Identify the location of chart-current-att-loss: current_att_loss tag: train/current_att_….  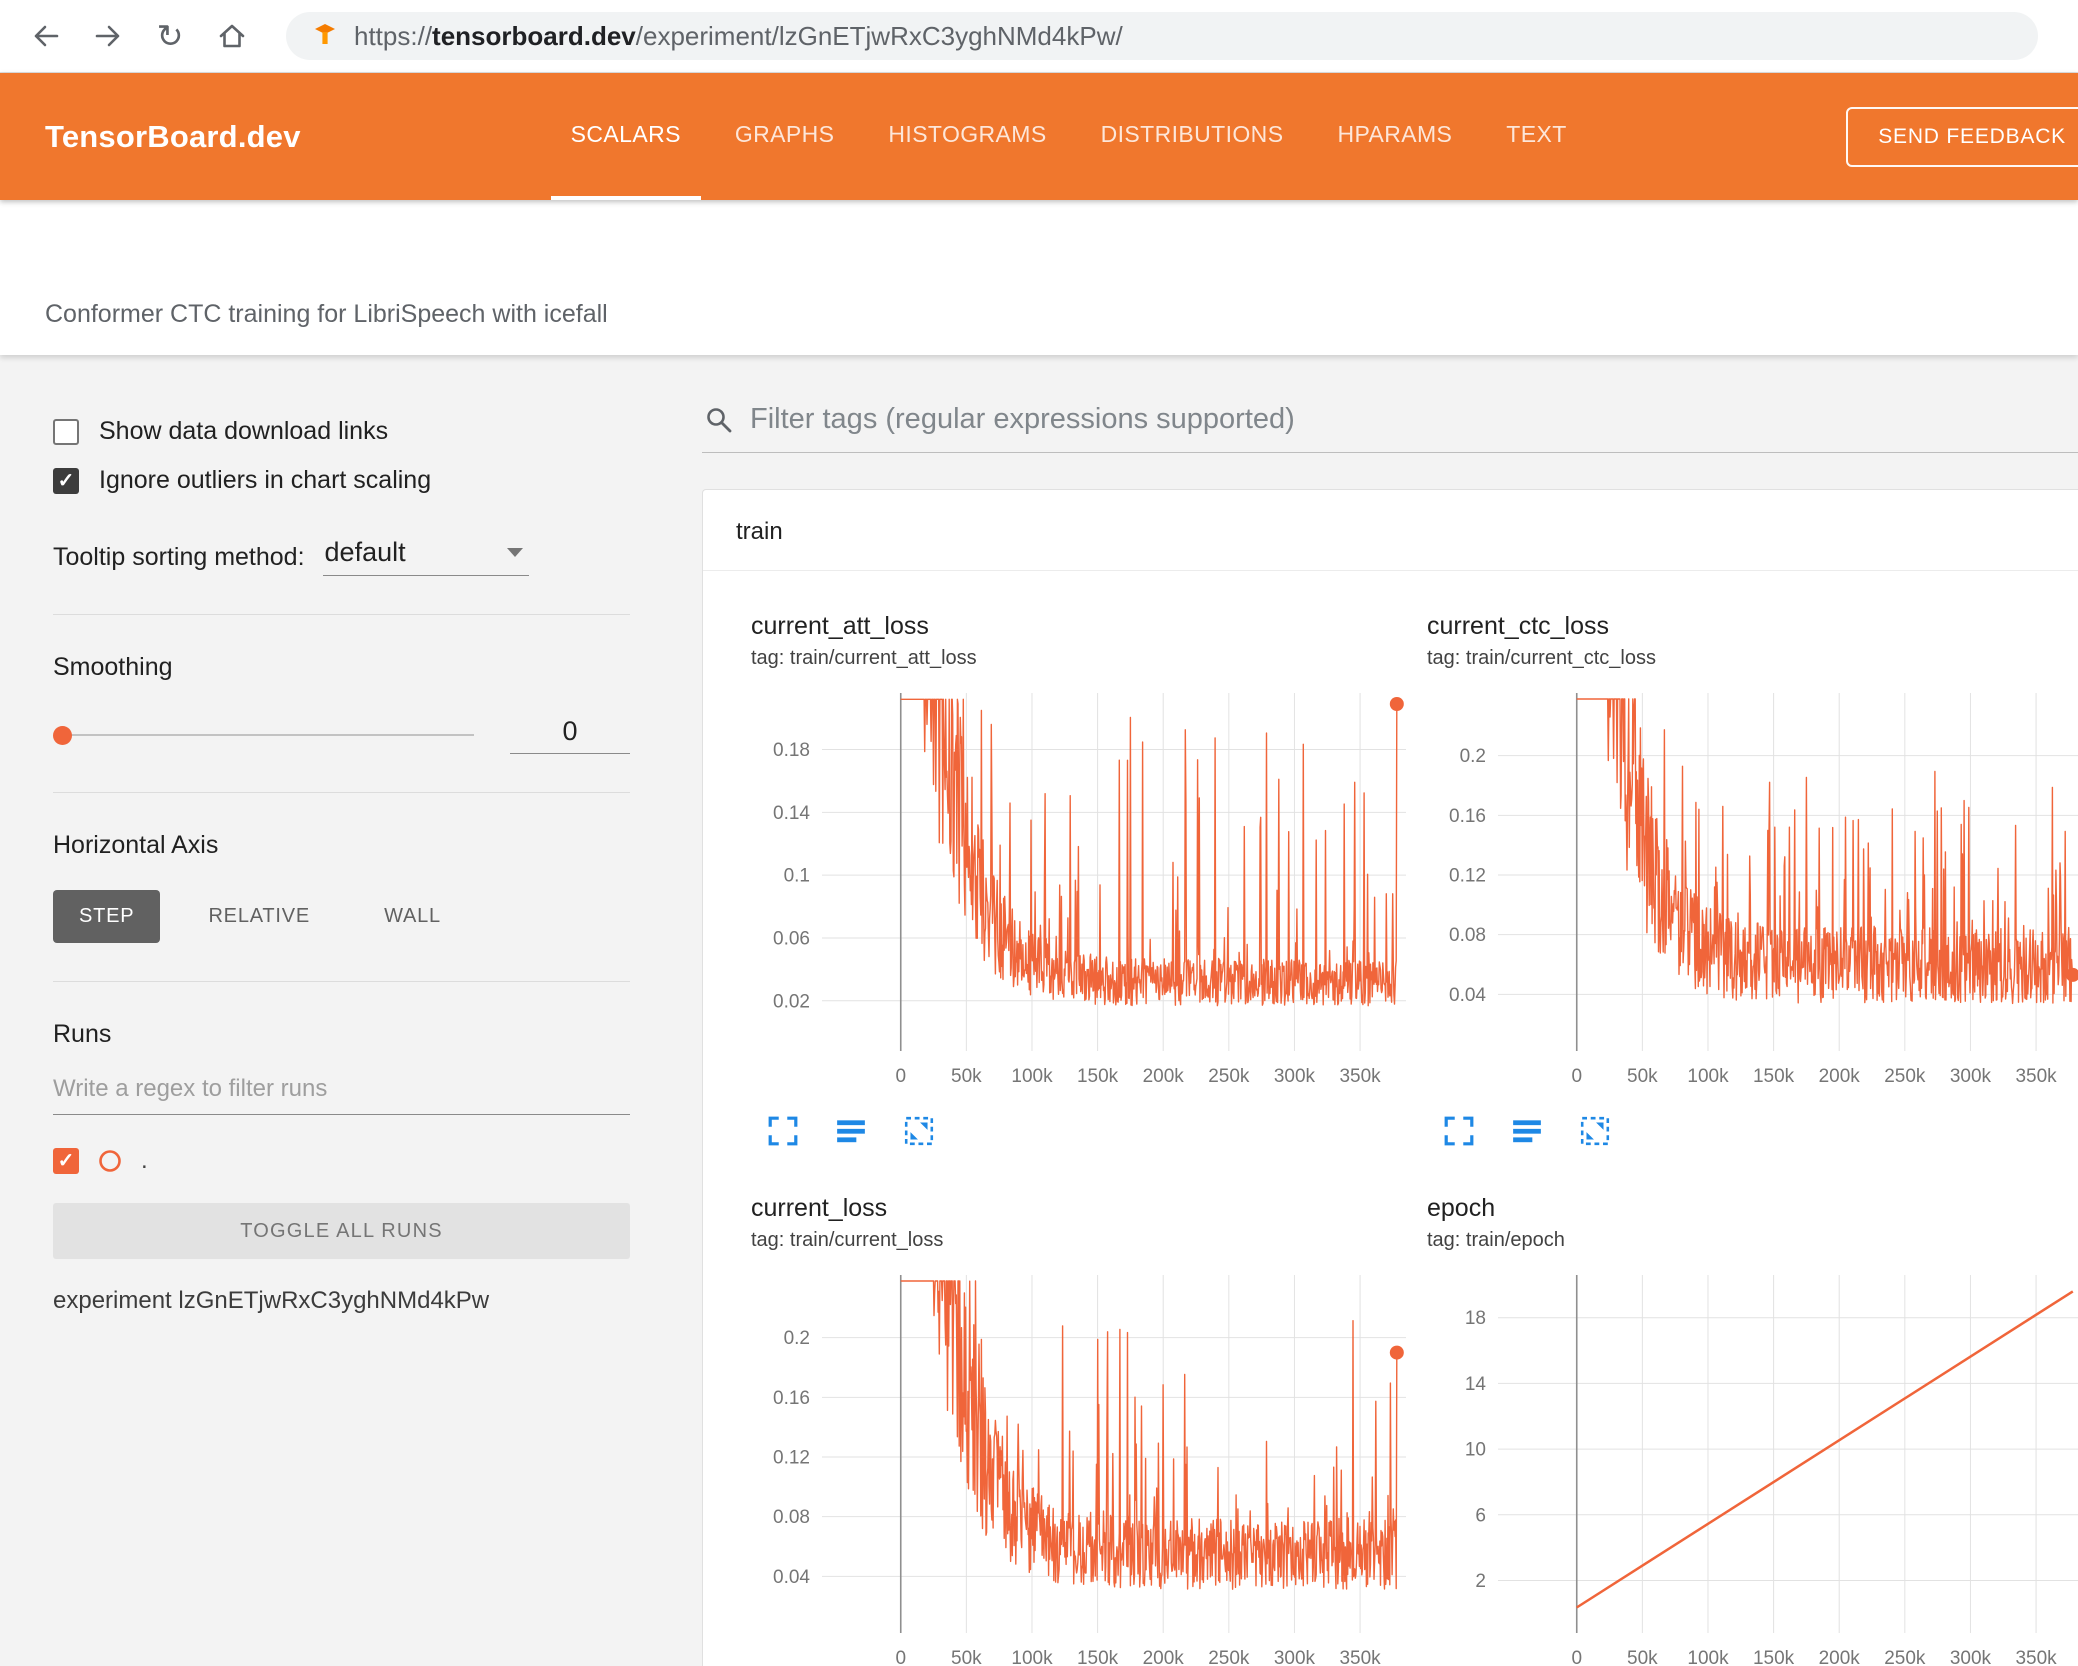
(1089, 879).